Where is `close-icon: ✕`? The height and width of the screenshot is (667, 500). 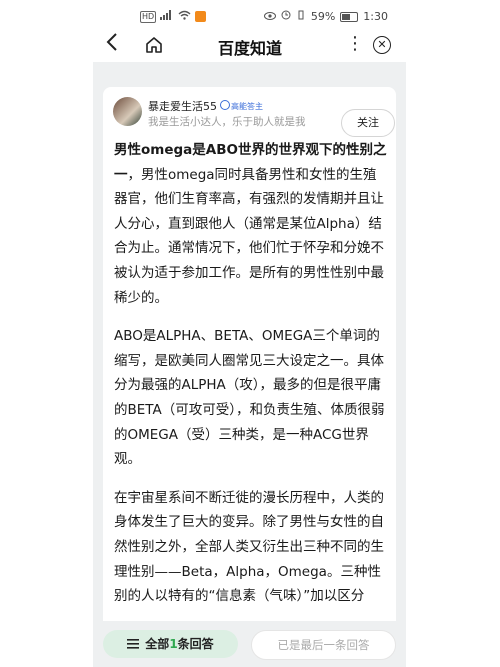
close-icon: ✕ is located at coordinates (382, 45).